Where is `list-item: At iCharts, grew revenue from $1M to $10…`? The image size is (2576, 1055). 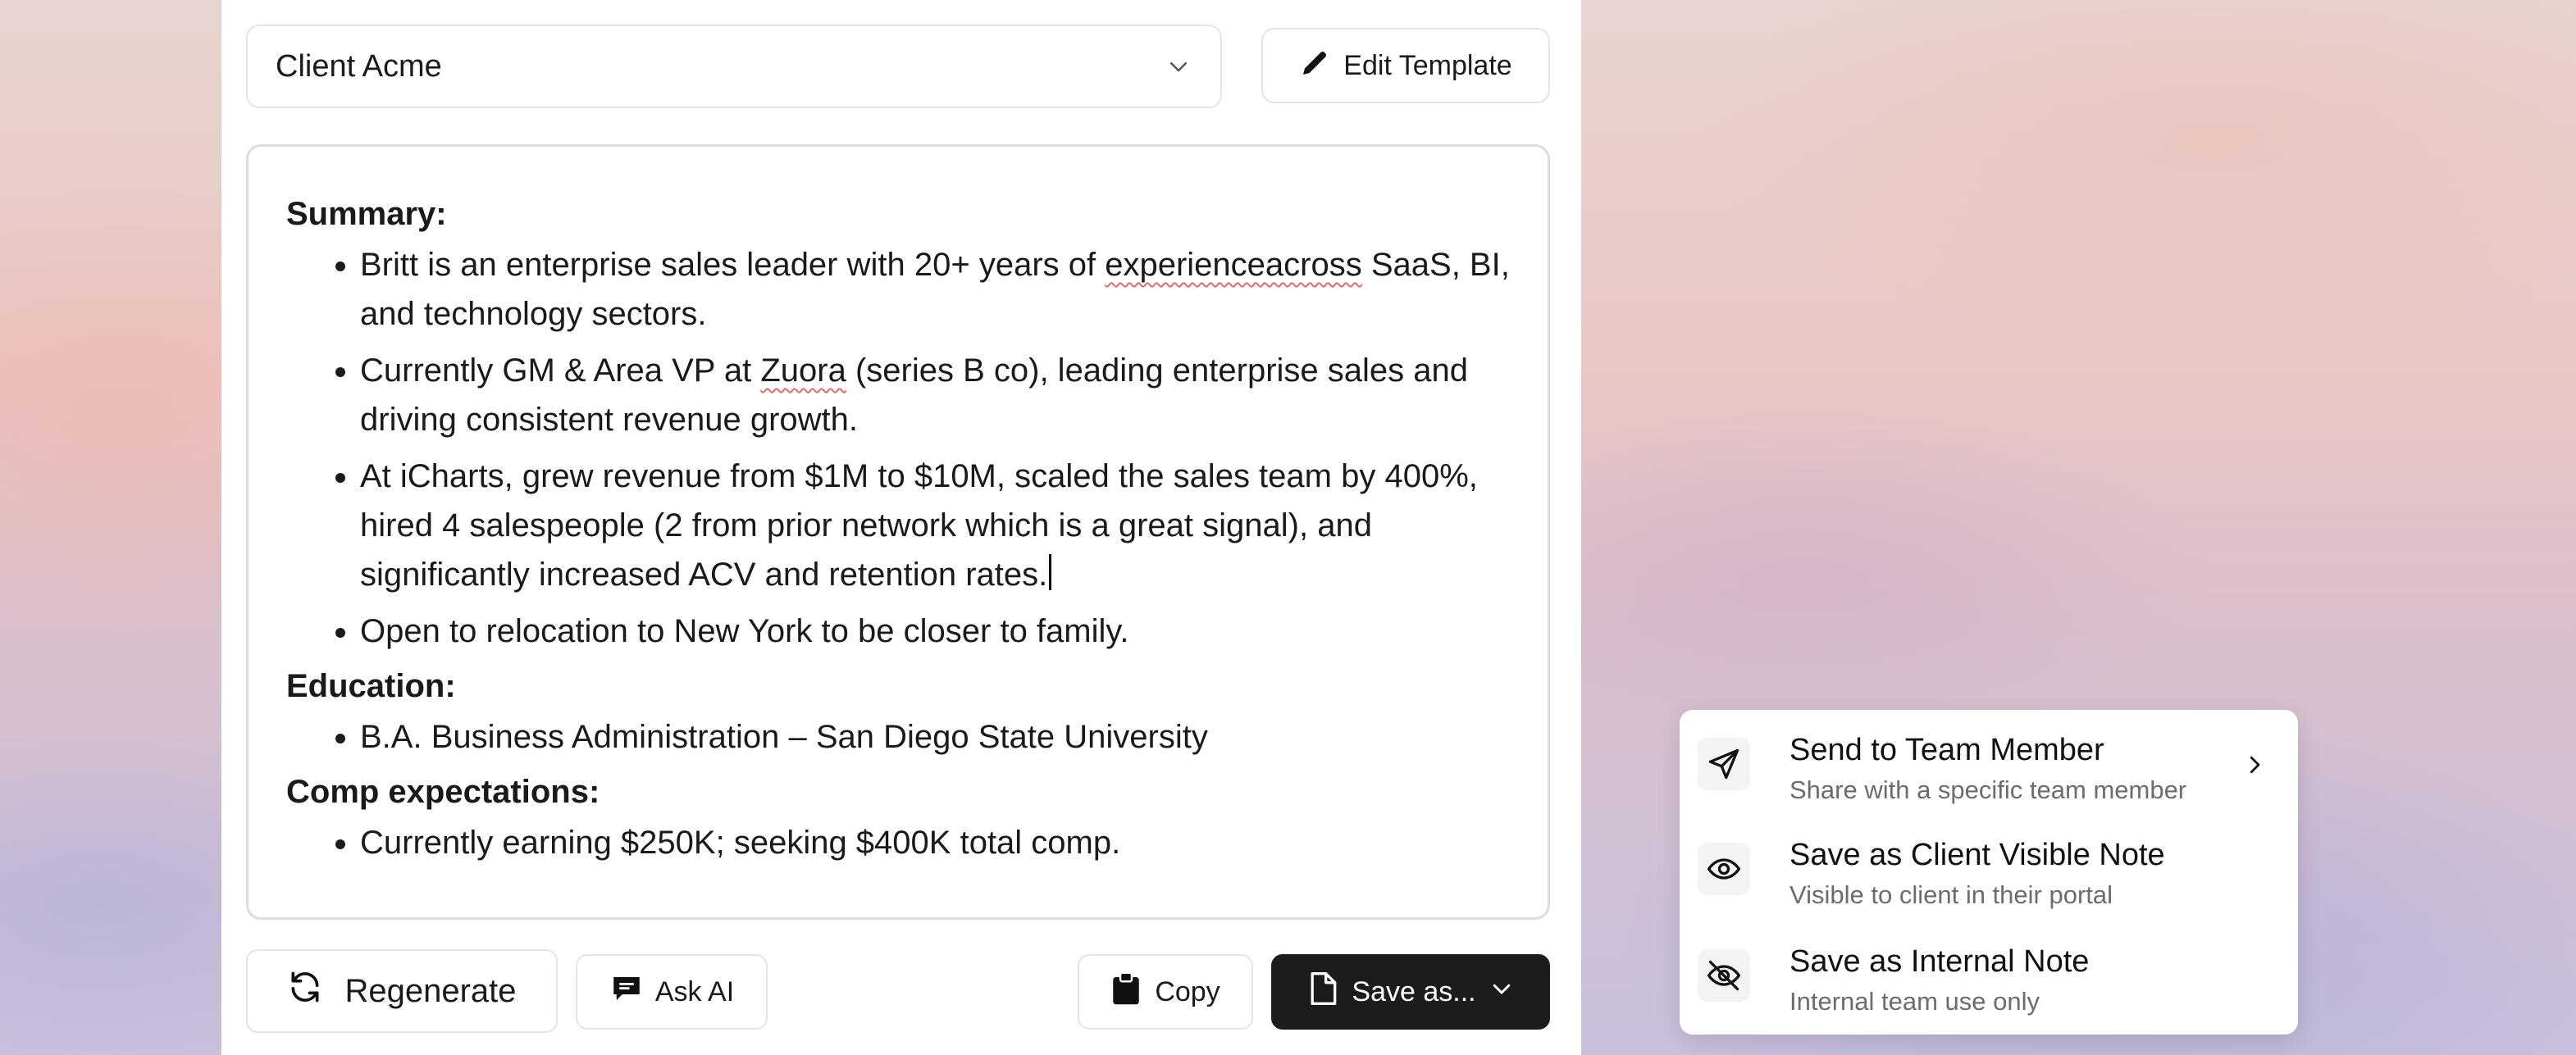 list-item: At iCharts, grew revenue from $1M to $10… is located at coordinates (935, 525).